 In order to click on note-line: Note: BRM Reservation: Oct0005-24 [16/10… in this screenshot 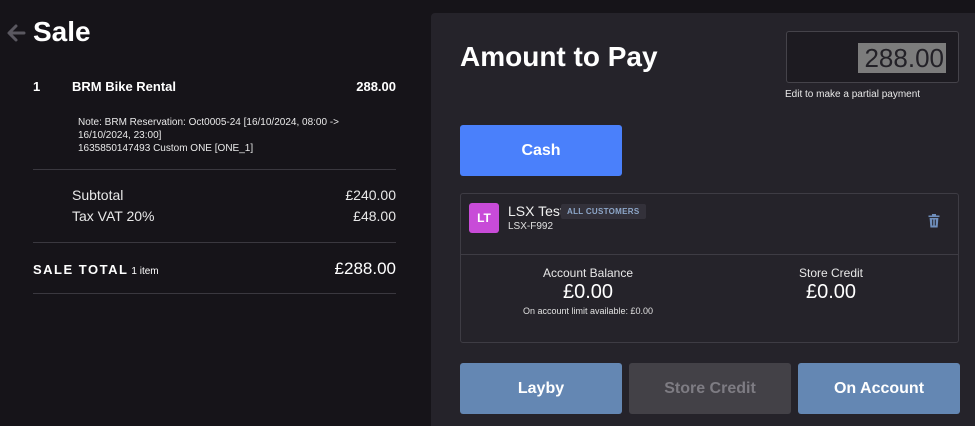, I will do `click(208, 122)`.